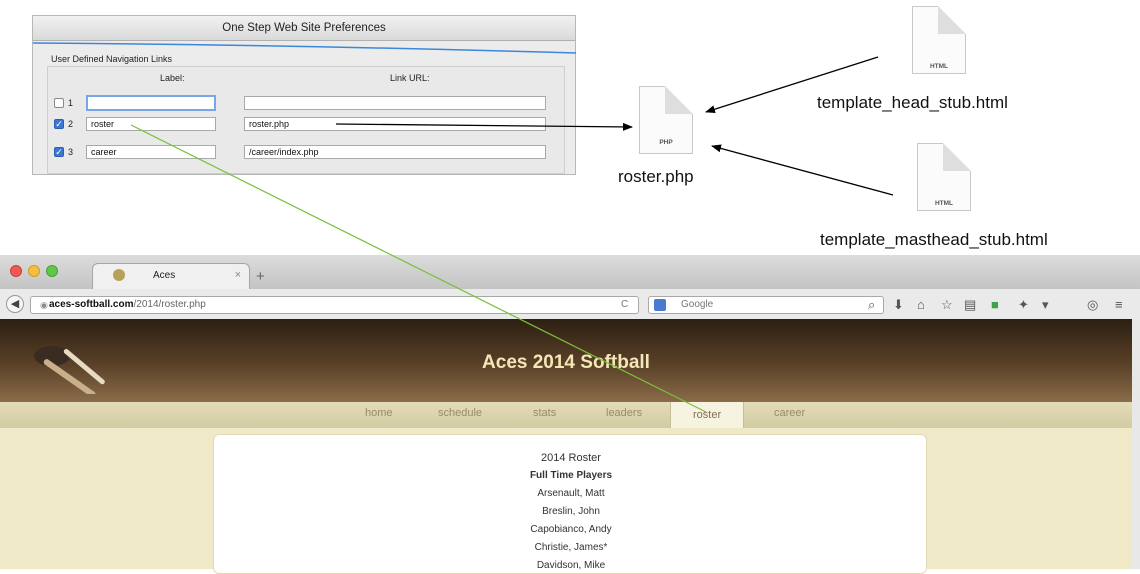 The width and height of the screenshot is (1140, 574). I want to click on page-scrollbar, so click(1136, 444).